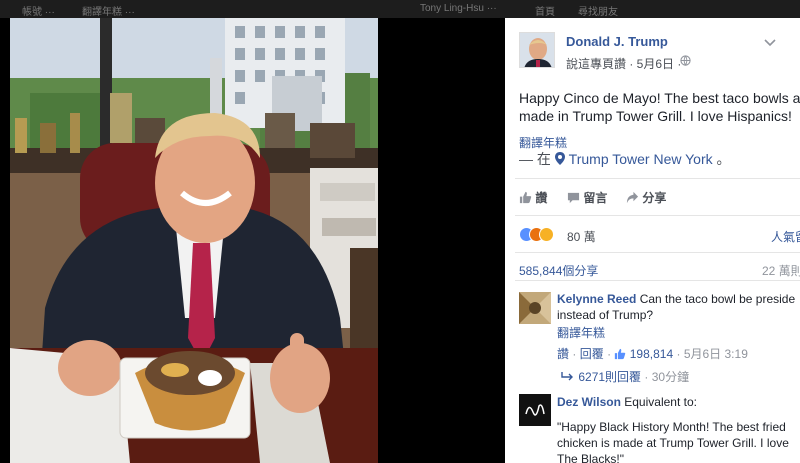  I want to click on like-button: 讚, so click(533, 198).